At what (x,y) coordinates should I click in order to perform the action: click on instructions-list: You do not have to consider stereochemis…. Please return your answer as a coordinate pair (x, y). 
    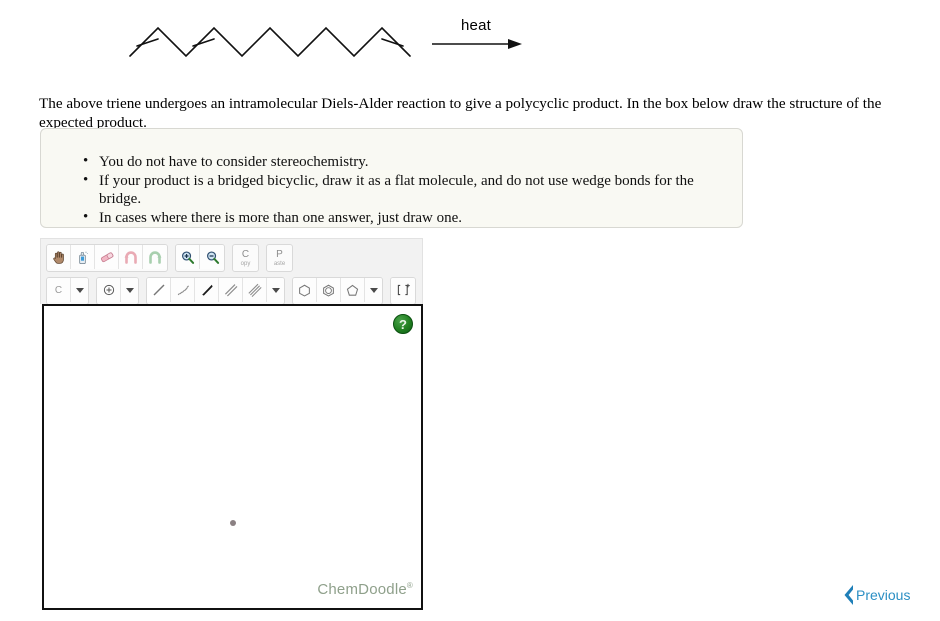
    Looking at the image, I should click on (391, 178).